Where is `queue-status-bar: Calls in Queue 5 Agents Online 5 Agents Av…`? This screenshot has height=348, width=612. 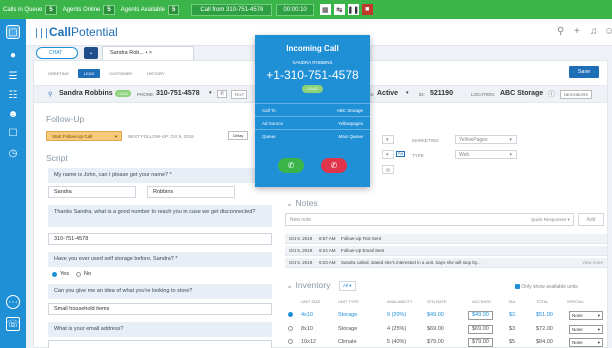 queue-status-bar: Calls in Queue 5 Agents Online 5 Agents Av… is located at coordinates (306, 9).